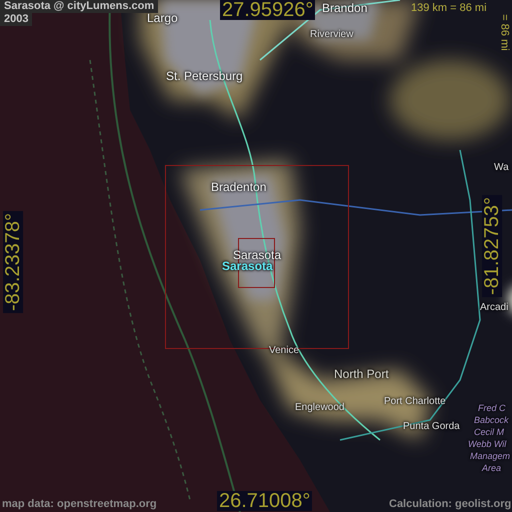  Describe the element at coordinates (492, 468) in the screenshot. I see `place-label: Area` at that location.